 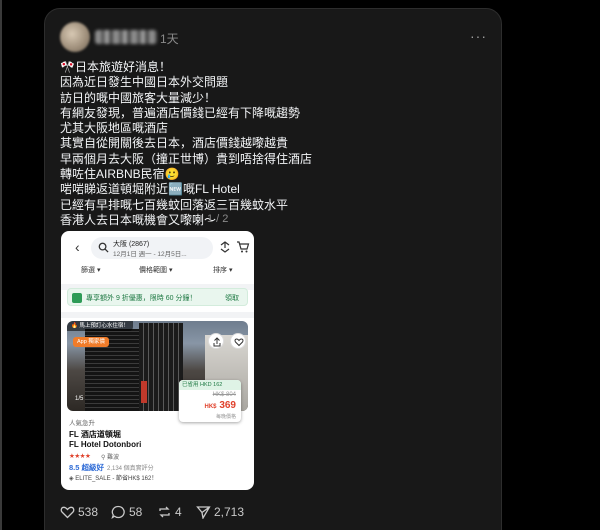 I want to click on price-currency: HK$, so click(x=210, y=407).